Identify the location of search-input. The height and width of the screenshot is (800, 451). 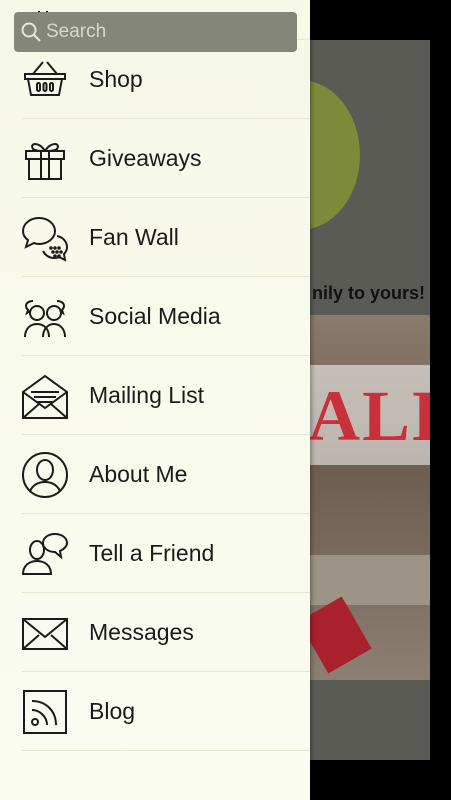
(170, 32).